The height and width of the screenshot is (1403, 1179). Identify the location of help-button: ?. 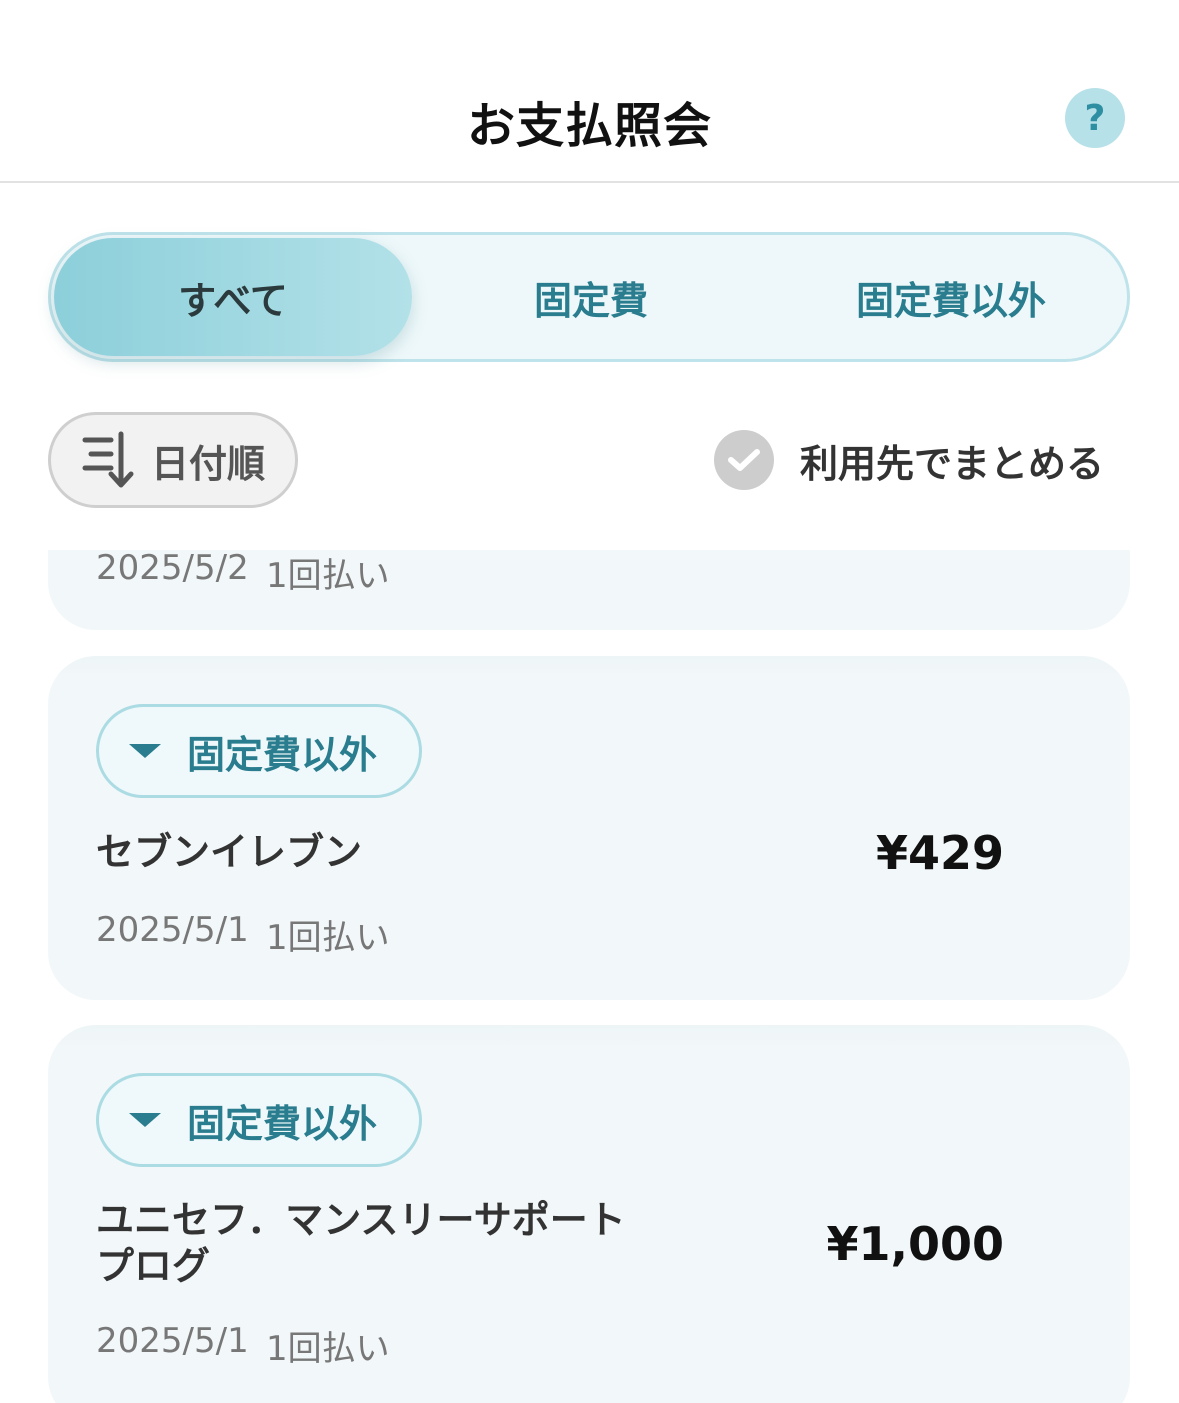
(1095, 118).